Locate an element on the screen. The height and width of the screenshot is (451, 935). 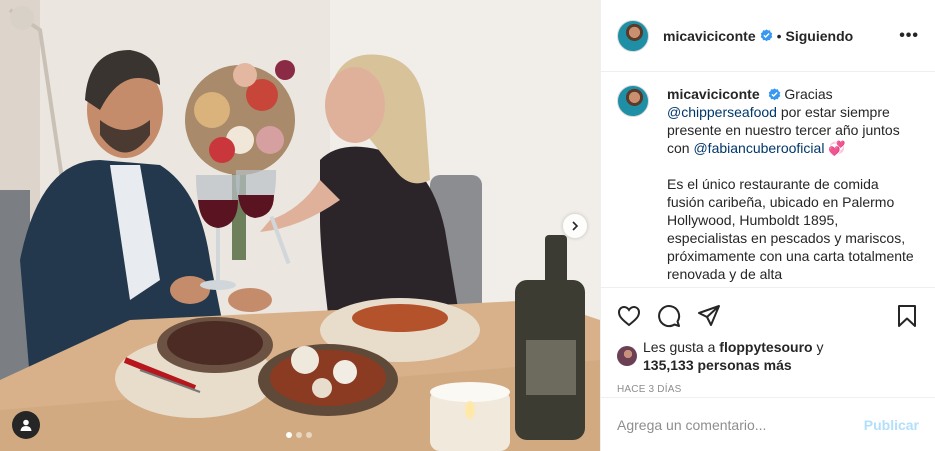
save-button is located at coordinates (899, 316).